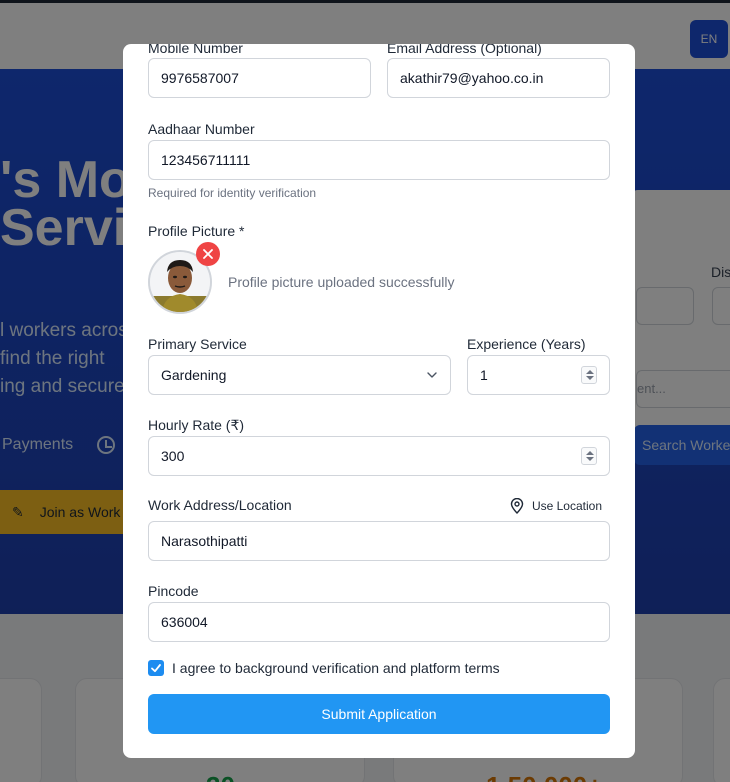 The width and height of the screenshot is (730, 782). Describe the element at coordinates (220, 505) in the screenshot. I see `address-label: Work Address/Location` at that location.